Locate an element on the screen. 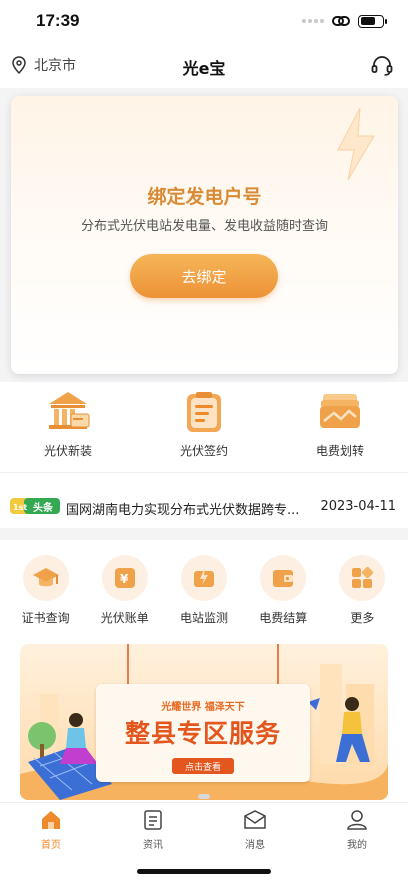 Image resolution: width=408 pixels, height=883 pixels. quick-entry-sign: 光伏签约 is located at coordinates (204, 427).